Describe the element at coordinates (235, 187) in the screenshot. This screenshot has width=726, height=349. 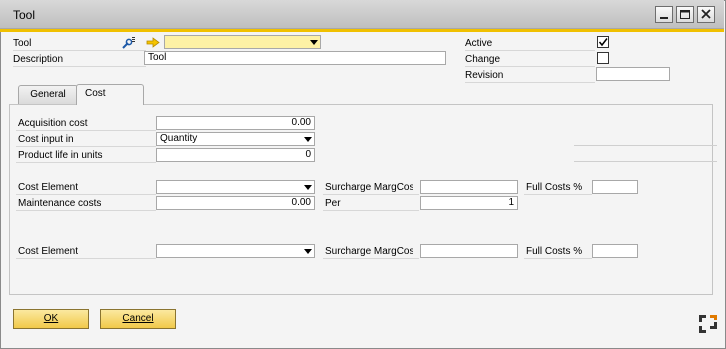
I see `cost-element-dropdown` at that location.